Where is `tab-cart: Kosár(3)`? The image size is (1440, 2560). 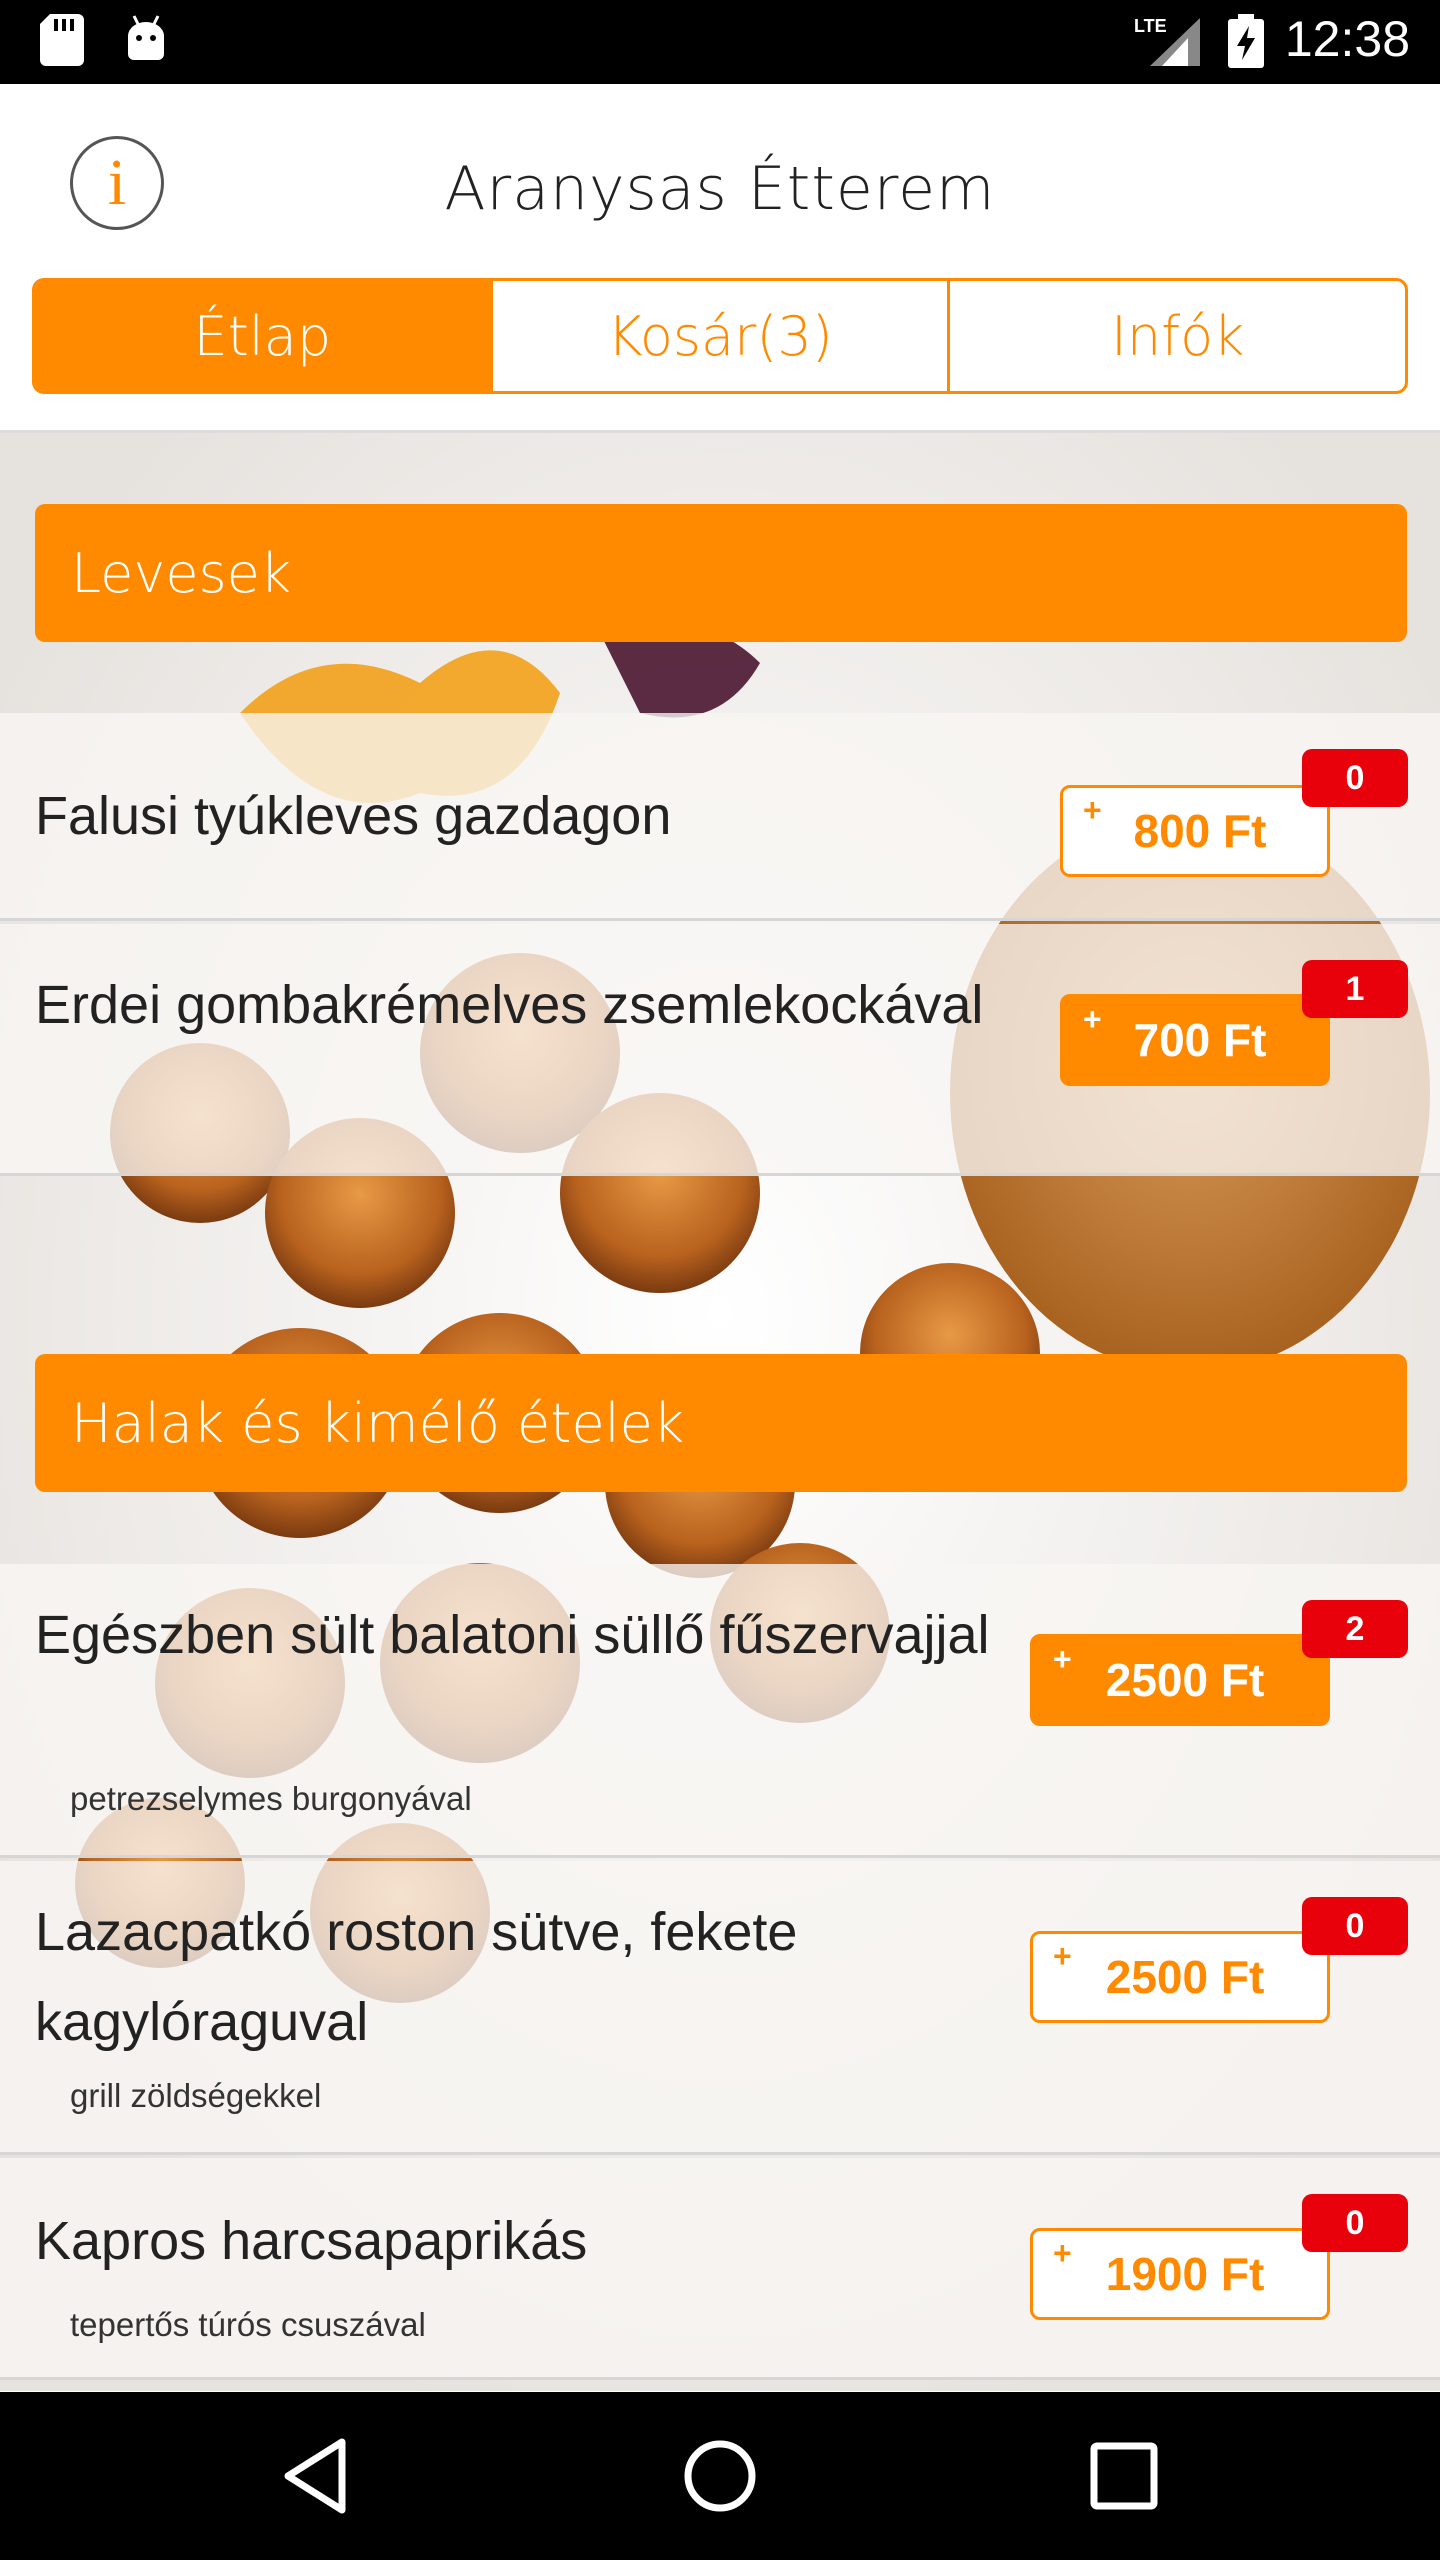
tab-cart: Kosár(3) is located at coordinates (718, 336).